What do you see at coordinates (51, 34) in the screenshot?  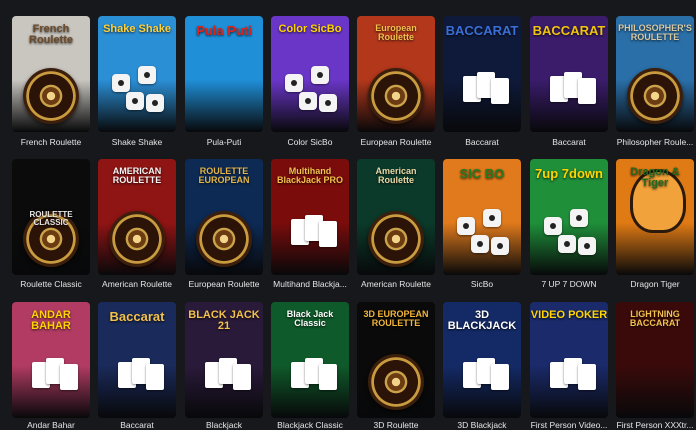 I see `game-logo-text: French Roulette` at bounding box center [51, 34].